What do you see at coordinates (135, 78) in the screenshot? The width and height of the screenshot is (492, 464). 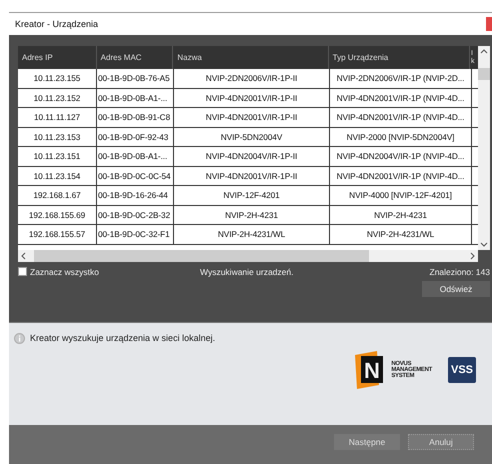 I see `table-cell: 00-1B-9D-0B-76-A5` at bounding box center [135, 78].